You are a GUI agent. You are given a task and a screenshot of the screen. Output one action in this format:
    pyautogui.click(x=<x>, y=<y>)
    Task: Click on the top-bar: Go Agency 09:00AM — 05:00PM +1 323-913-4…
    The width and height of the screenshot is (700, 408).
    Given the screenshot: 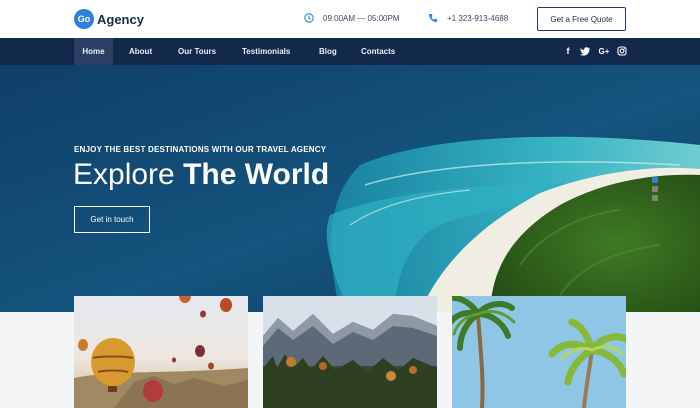 What is the action you would take?
    pyautogui.click(x=350, y=19)
    